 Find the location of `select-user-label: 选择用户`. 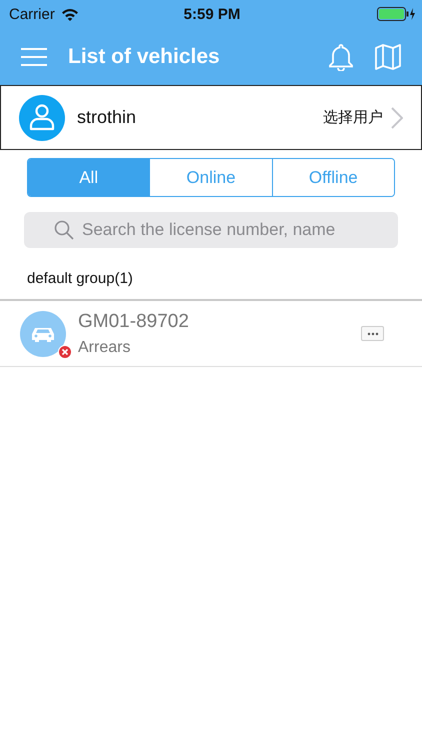

select-user-label: 选择用户 is located at coordinates (353, 117).